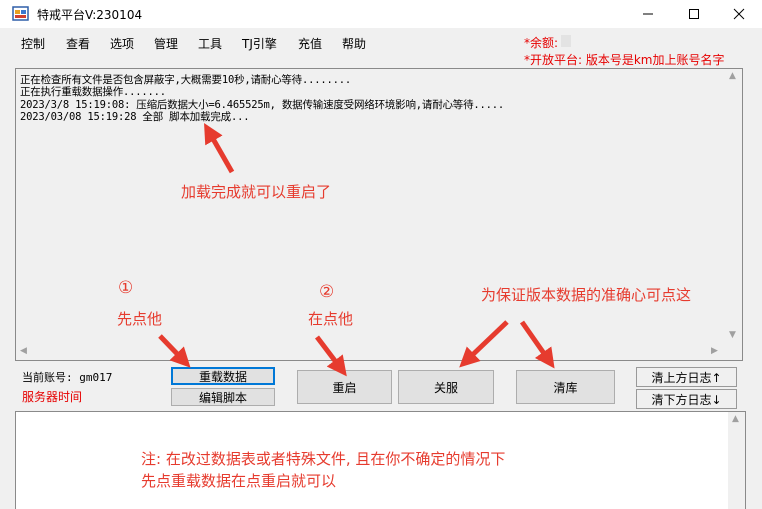 Image resolution: width=762 pixels, height=509 pixels. I want to click on annotation-step2-text: 在点他, so click(331, 319).